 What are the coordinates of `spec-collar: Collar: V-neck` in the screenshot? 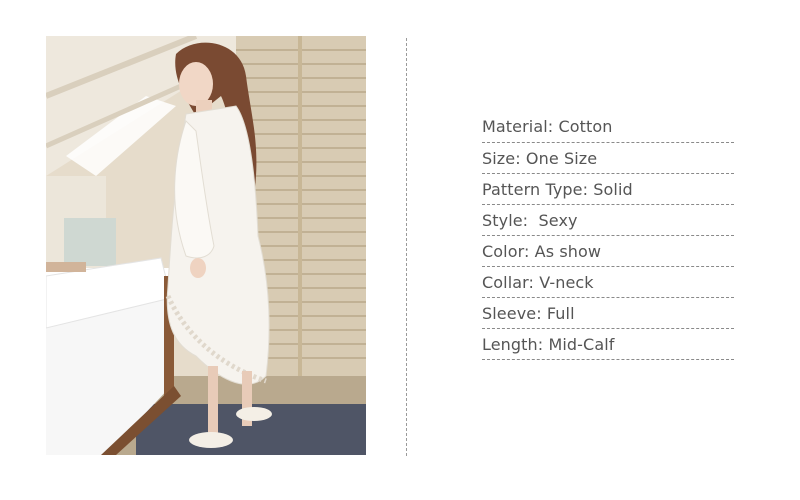 It's located at (608, 282).